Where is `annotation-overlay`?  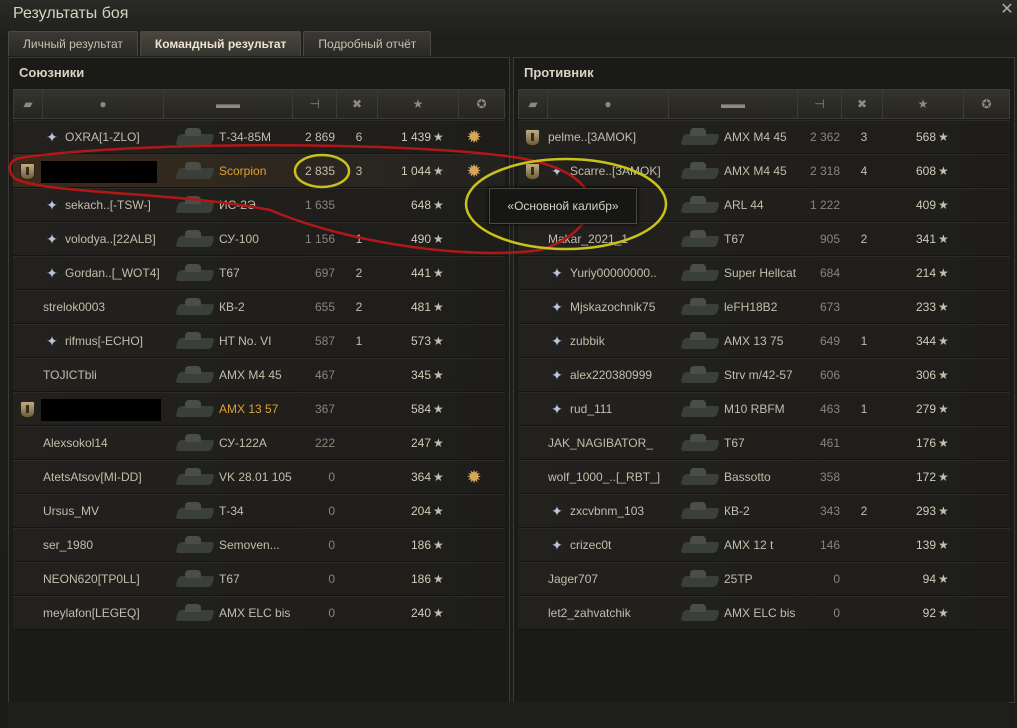 annotation-overlay is located at coordinates (338, 199).